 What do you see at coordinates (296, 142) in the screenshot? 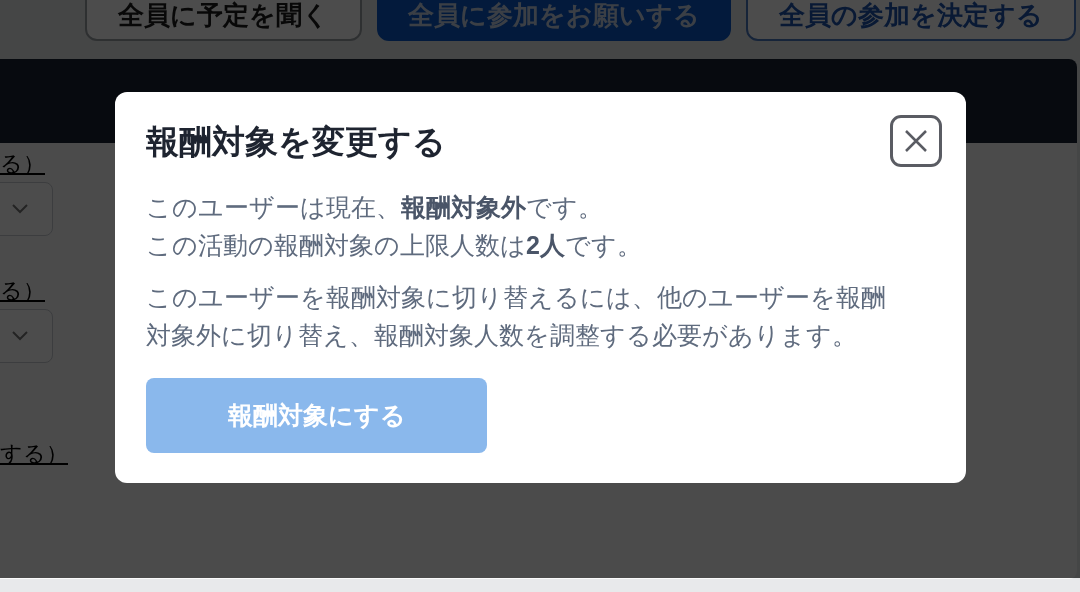
I see `dialog-title: 報酬対象を変更する` at bounding box center [296, 142].